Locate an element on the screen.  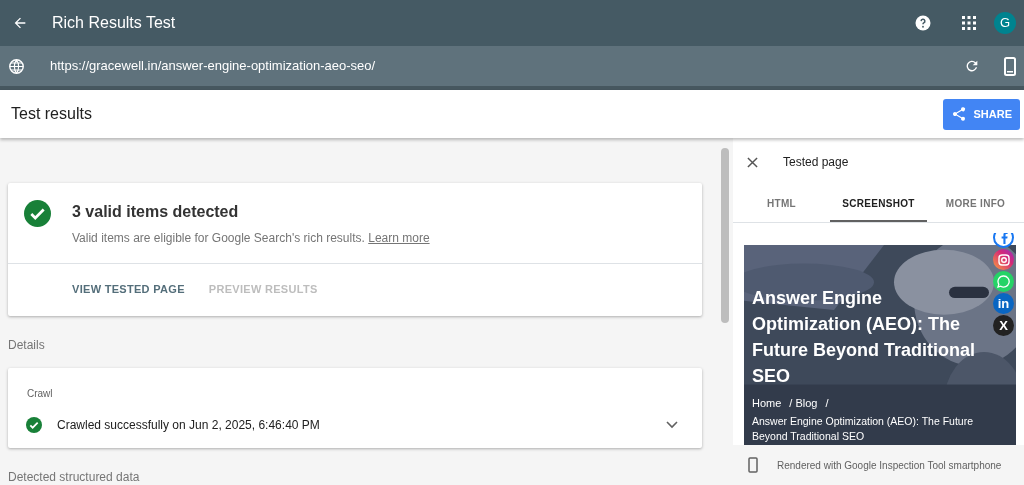
tab: SCREENSHOT is located at coordinates (878, 204).